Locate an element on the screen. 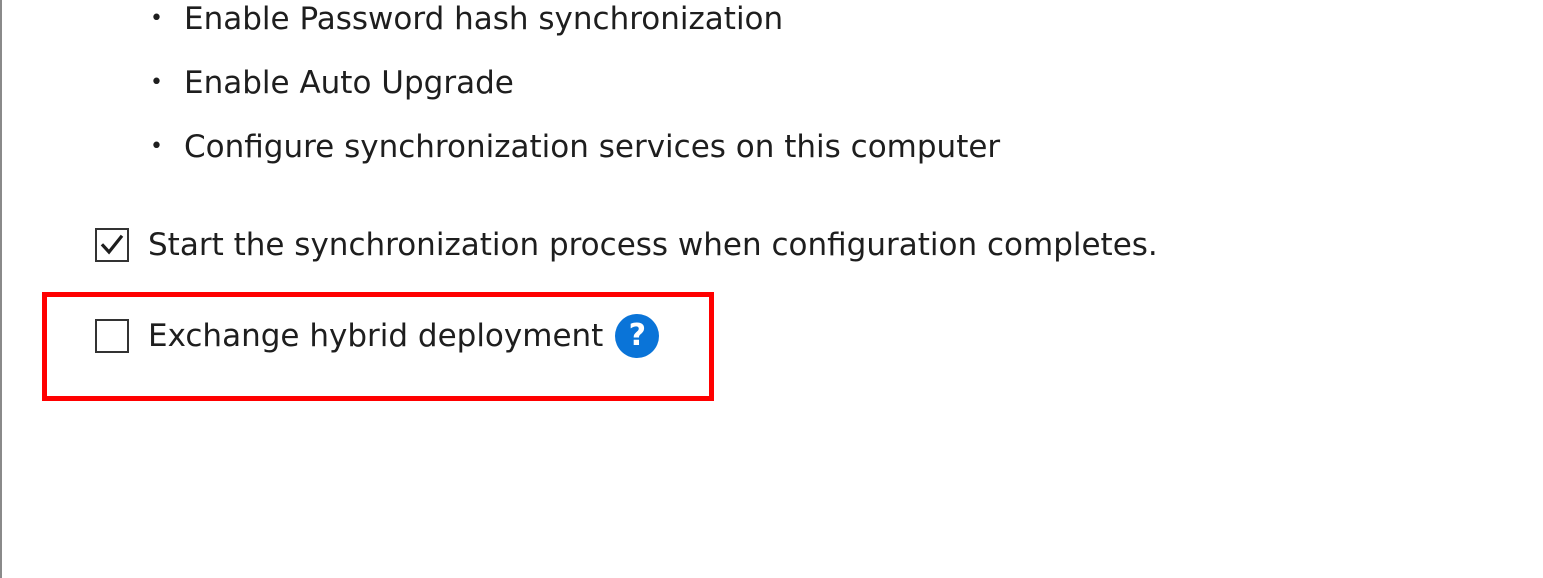 The image size is (1543, 578). start-sync-checkbox is located at coordinates (112, 245).